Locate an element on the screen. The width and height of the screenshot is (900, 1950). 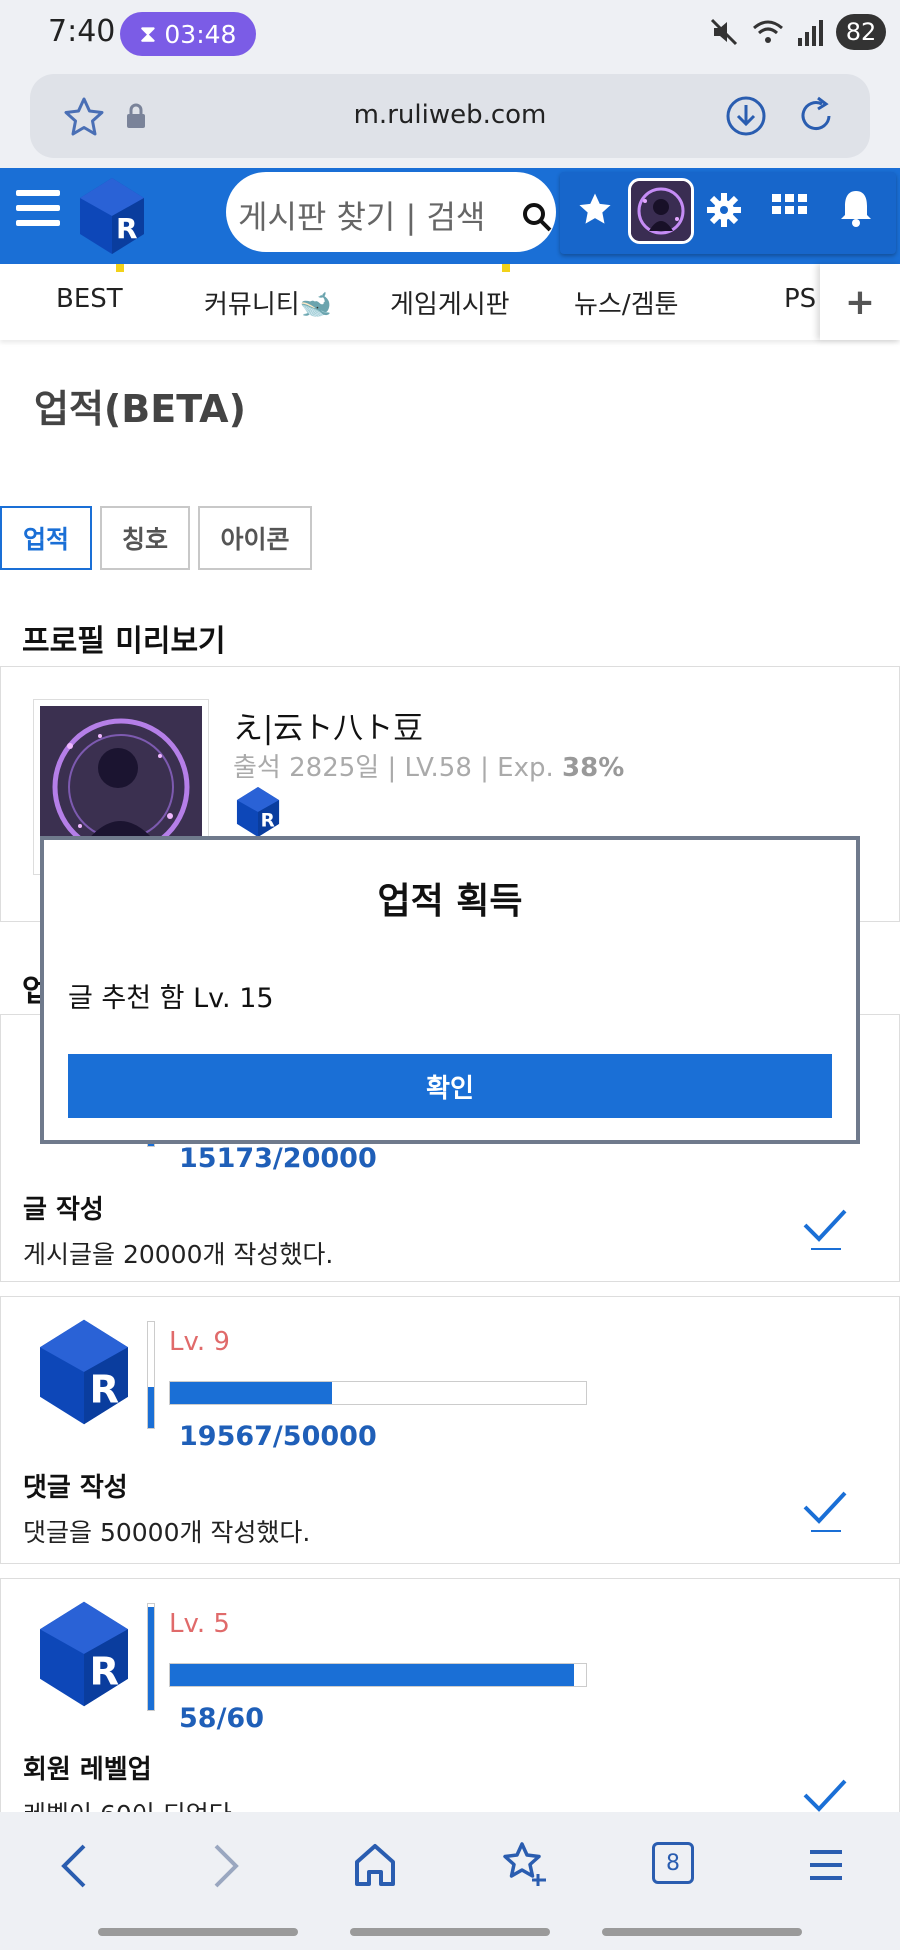
tab-icons: 아이콘 is located at coordinates (255, 538).